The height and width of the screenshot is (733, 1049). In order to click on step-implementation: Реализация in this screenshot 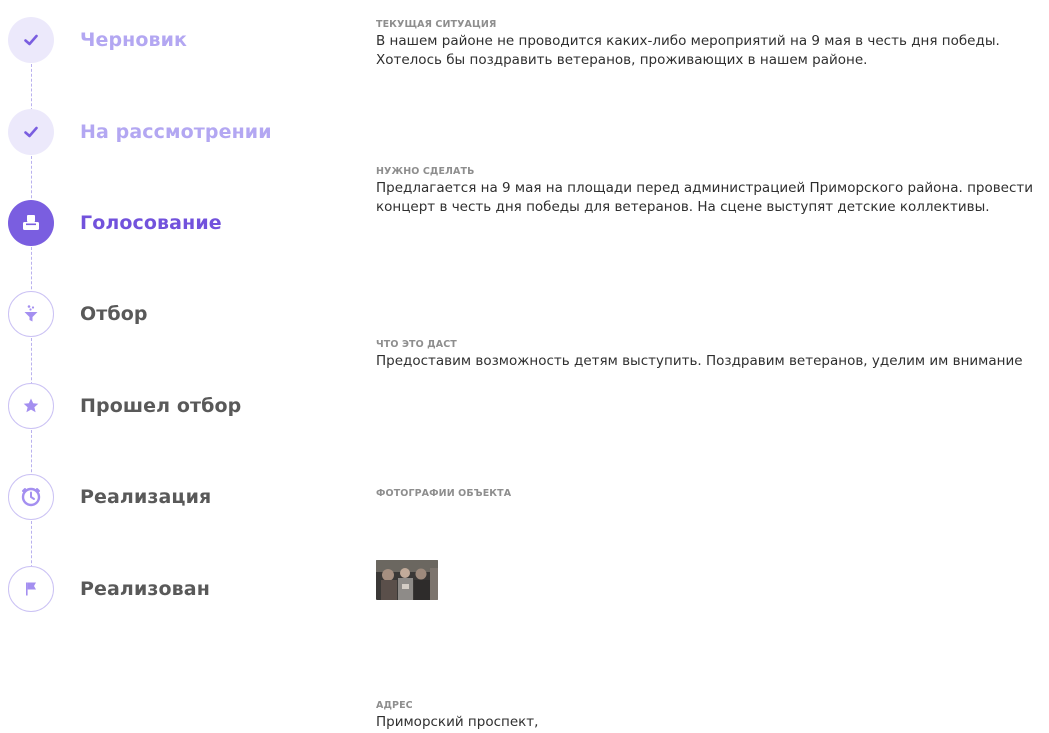, I will do `click(158, 497)`.